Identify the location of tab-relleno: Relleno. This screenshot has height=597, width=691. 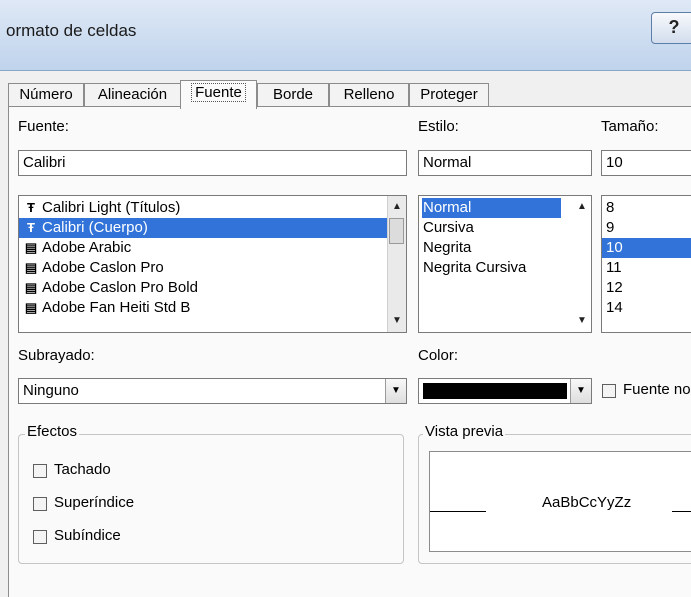
(369, 95).